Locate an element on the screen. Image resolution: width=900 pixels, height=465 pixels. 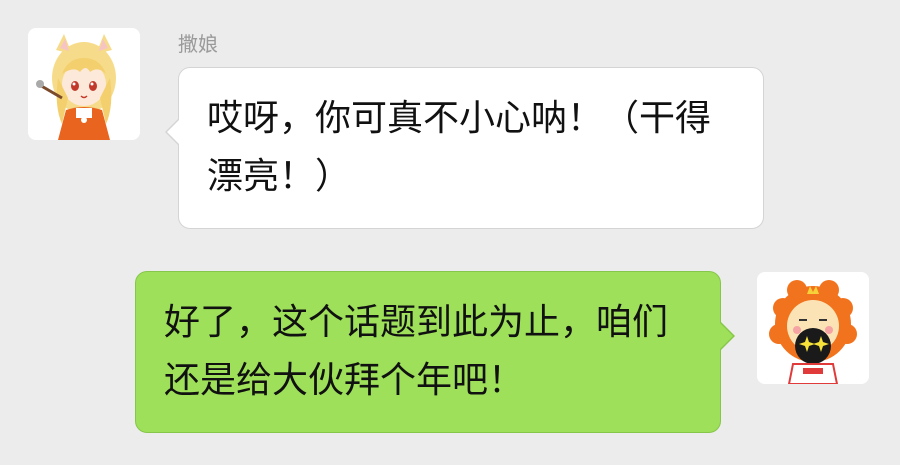
lion-mascot-avatar-icon is located at coordinates (813, 328).